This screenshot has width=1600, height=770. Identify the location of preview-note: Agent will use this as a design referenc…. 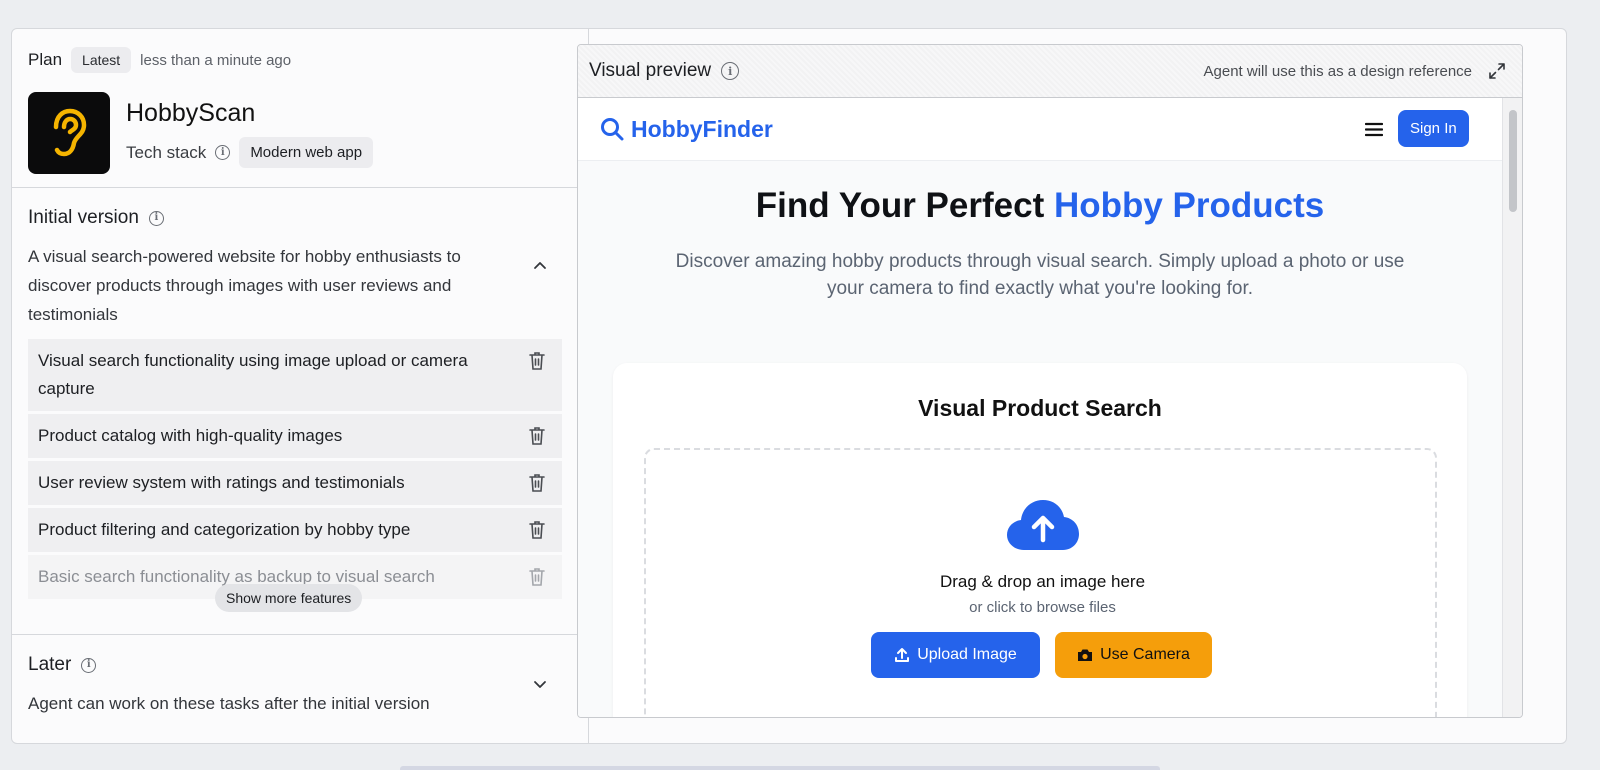
(1337, 71).